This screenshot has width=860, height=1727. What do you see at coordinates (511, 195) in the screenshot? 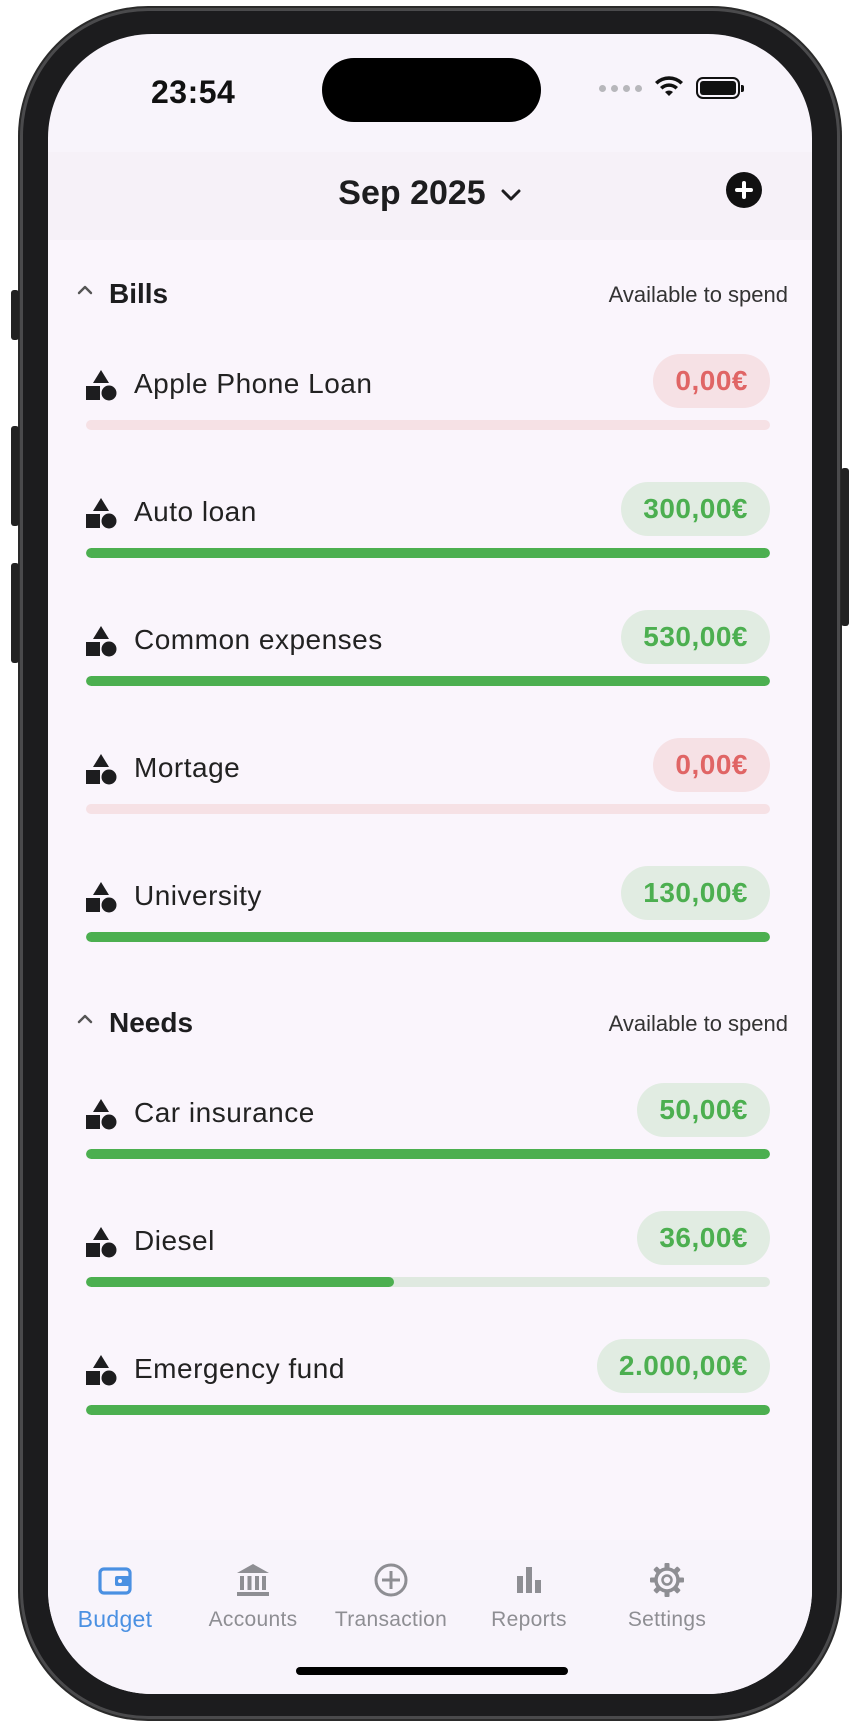
I see `chevron-down-icon` at bounding box center [511, 195].